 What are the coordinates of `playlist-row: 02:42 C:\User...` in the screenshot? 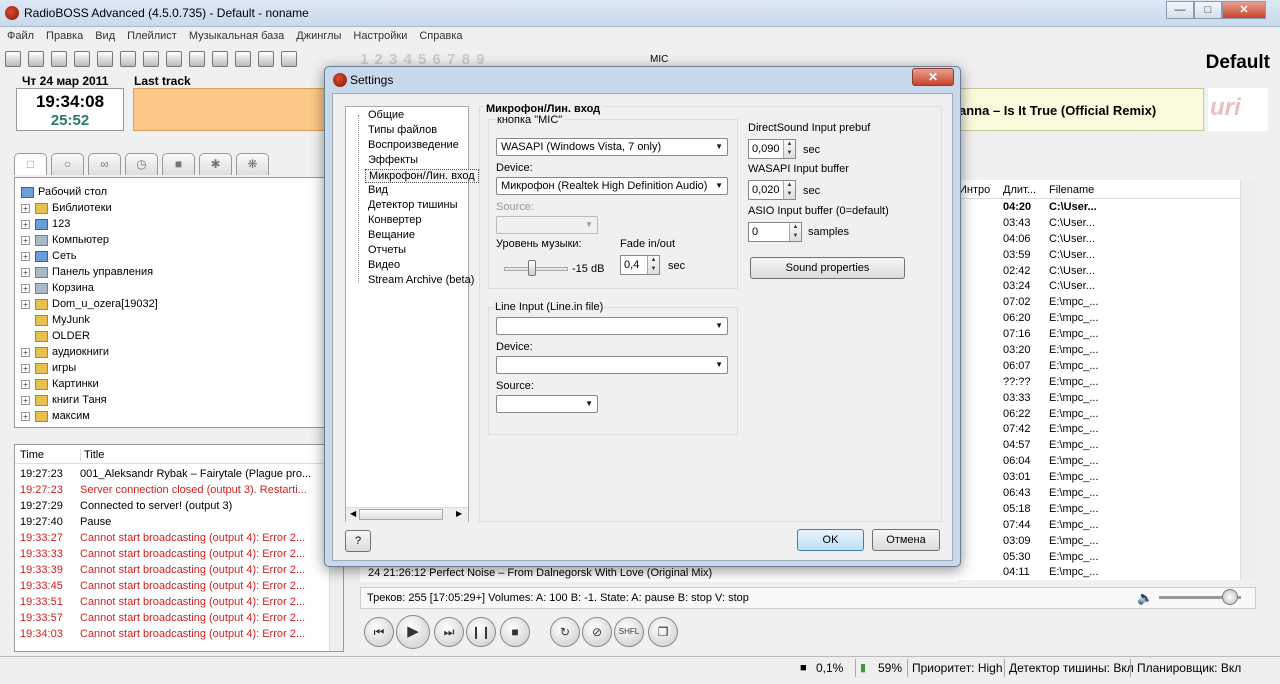 It's located at (1099, 271).